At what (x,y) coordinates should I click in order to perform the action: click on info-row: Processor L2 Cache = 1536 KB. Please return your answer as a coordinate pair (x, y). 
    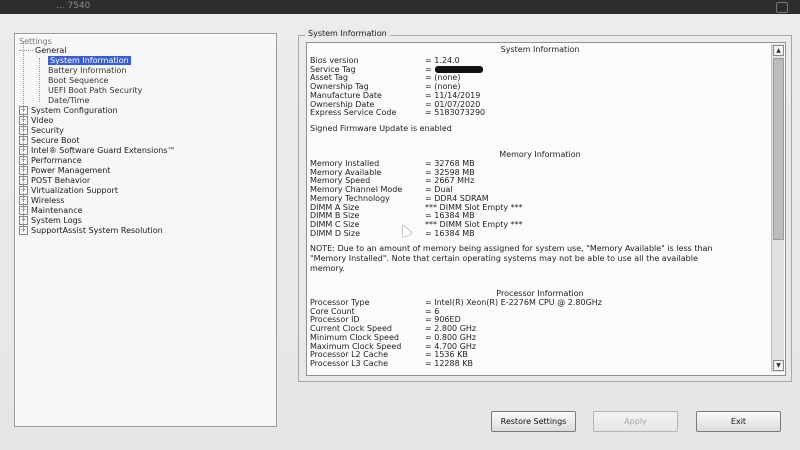
    Looking at the image, I should click on (540, 354).